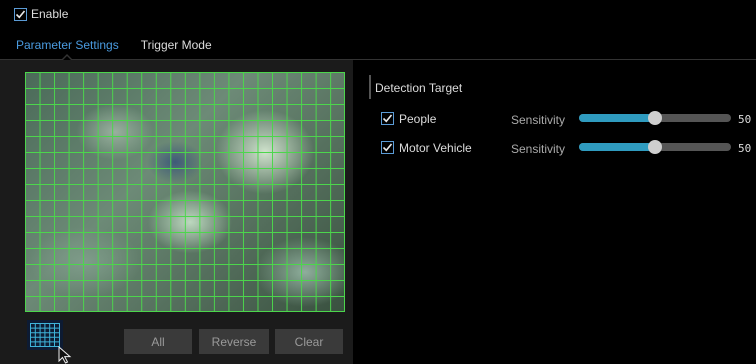  I want to click on motor-vehicle-label: Motor Vehicle, so click(435, 148).